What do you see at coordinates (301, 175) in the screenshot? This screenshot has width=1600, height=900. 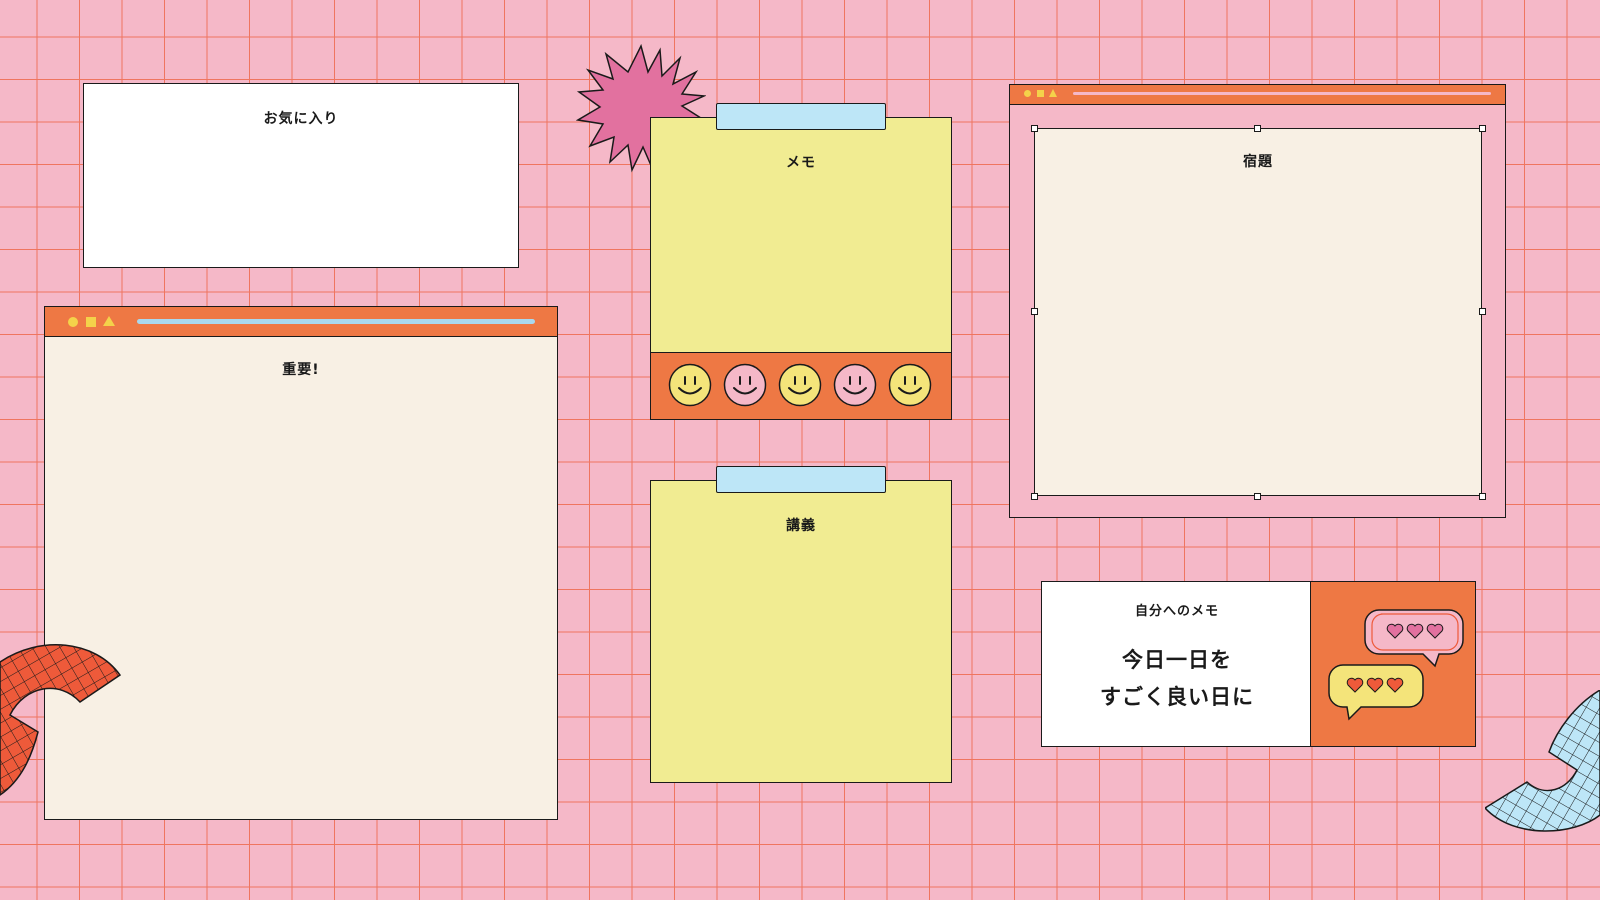 I see `favorites-panel: お気に入り` at bounding box center [301, 175].